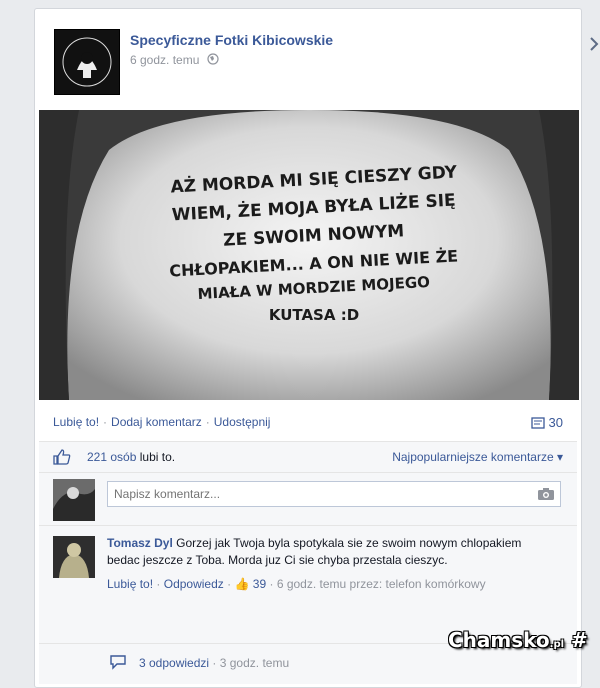 The image size is (600, 688). I want to click on caret-down-icon: ▾, so click(559, 457).